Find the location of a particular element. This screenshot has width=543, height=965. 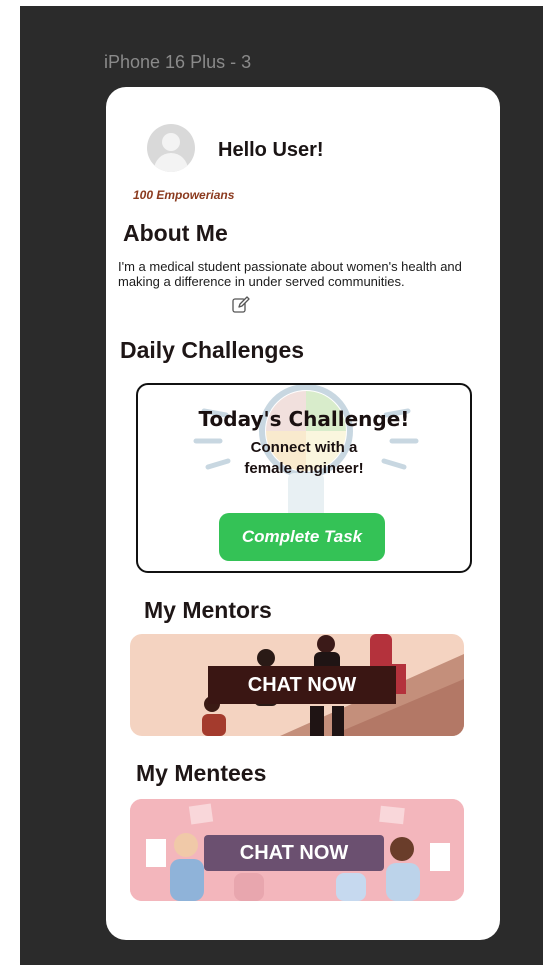

mentors-chat-now-button: CHAT NOW is located at coordinates (302, 685).